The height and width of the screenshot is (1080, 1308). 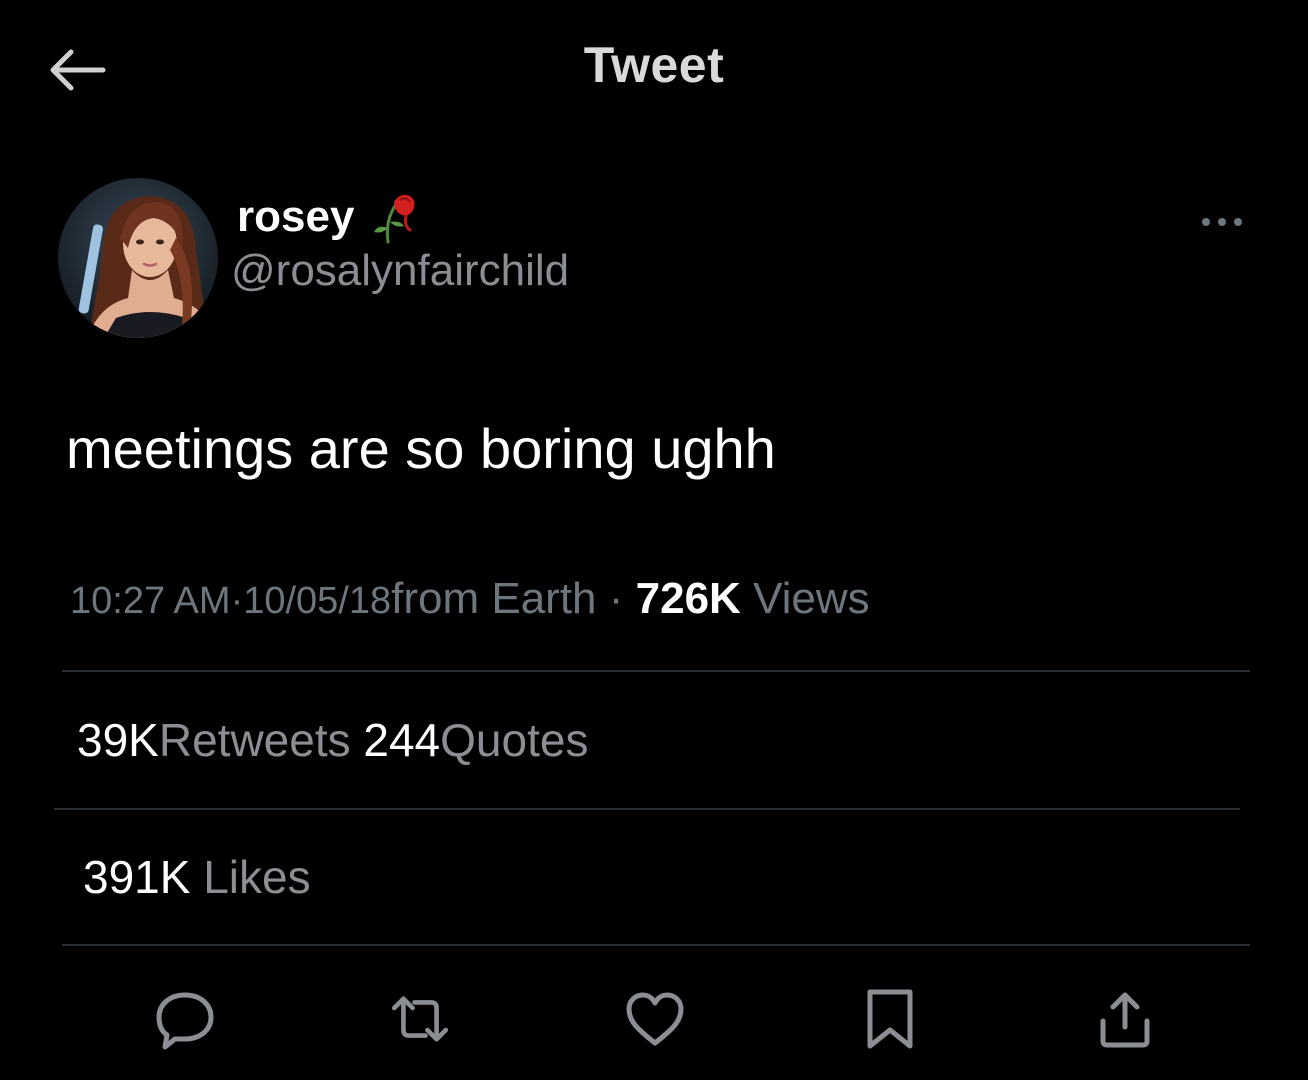 What do you see at coordinates (402, 740) in the screenshot?
I see `quotes-count: 244` at bounding box center [402, 740].